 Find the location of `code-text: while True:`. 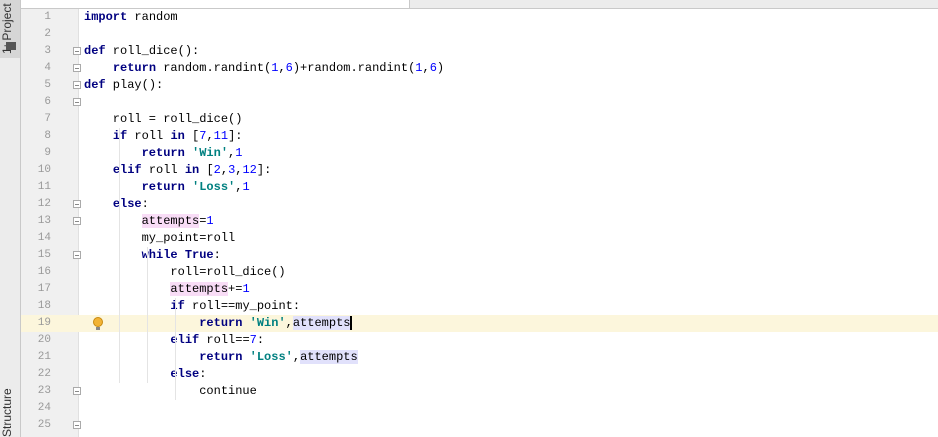

code-text: while True: is located at coordinates (152, 255).